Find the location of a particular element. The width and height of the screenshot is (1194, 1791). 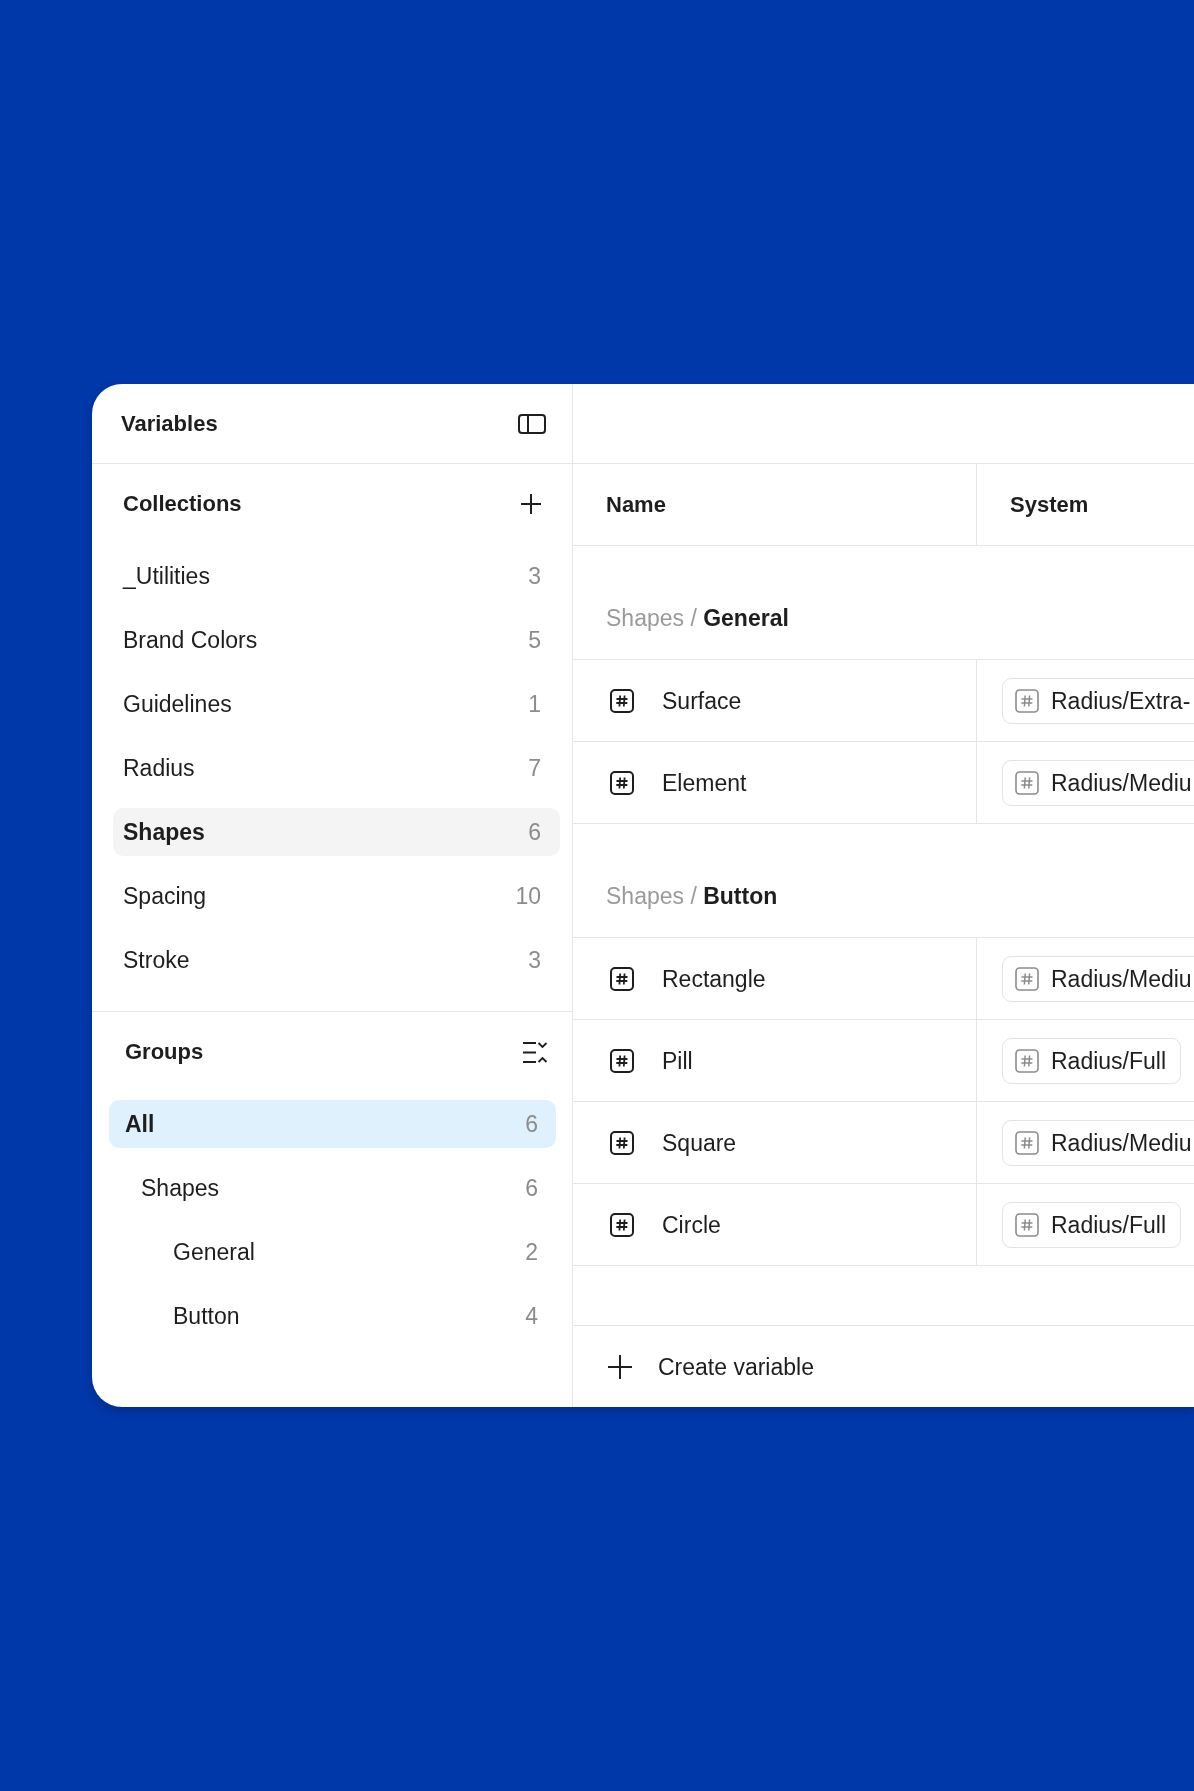

group-heading: Shapes / Button is located at coordinates (692, 896).